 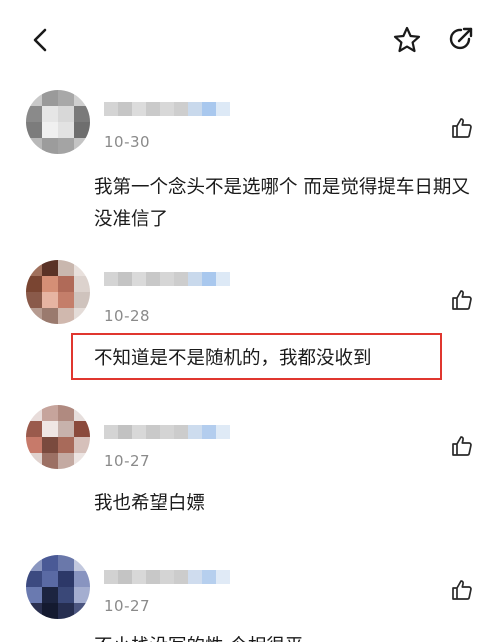 I want to click on comment-text: 不小栈没写的性 今相很平, so click(x=289, y=636).